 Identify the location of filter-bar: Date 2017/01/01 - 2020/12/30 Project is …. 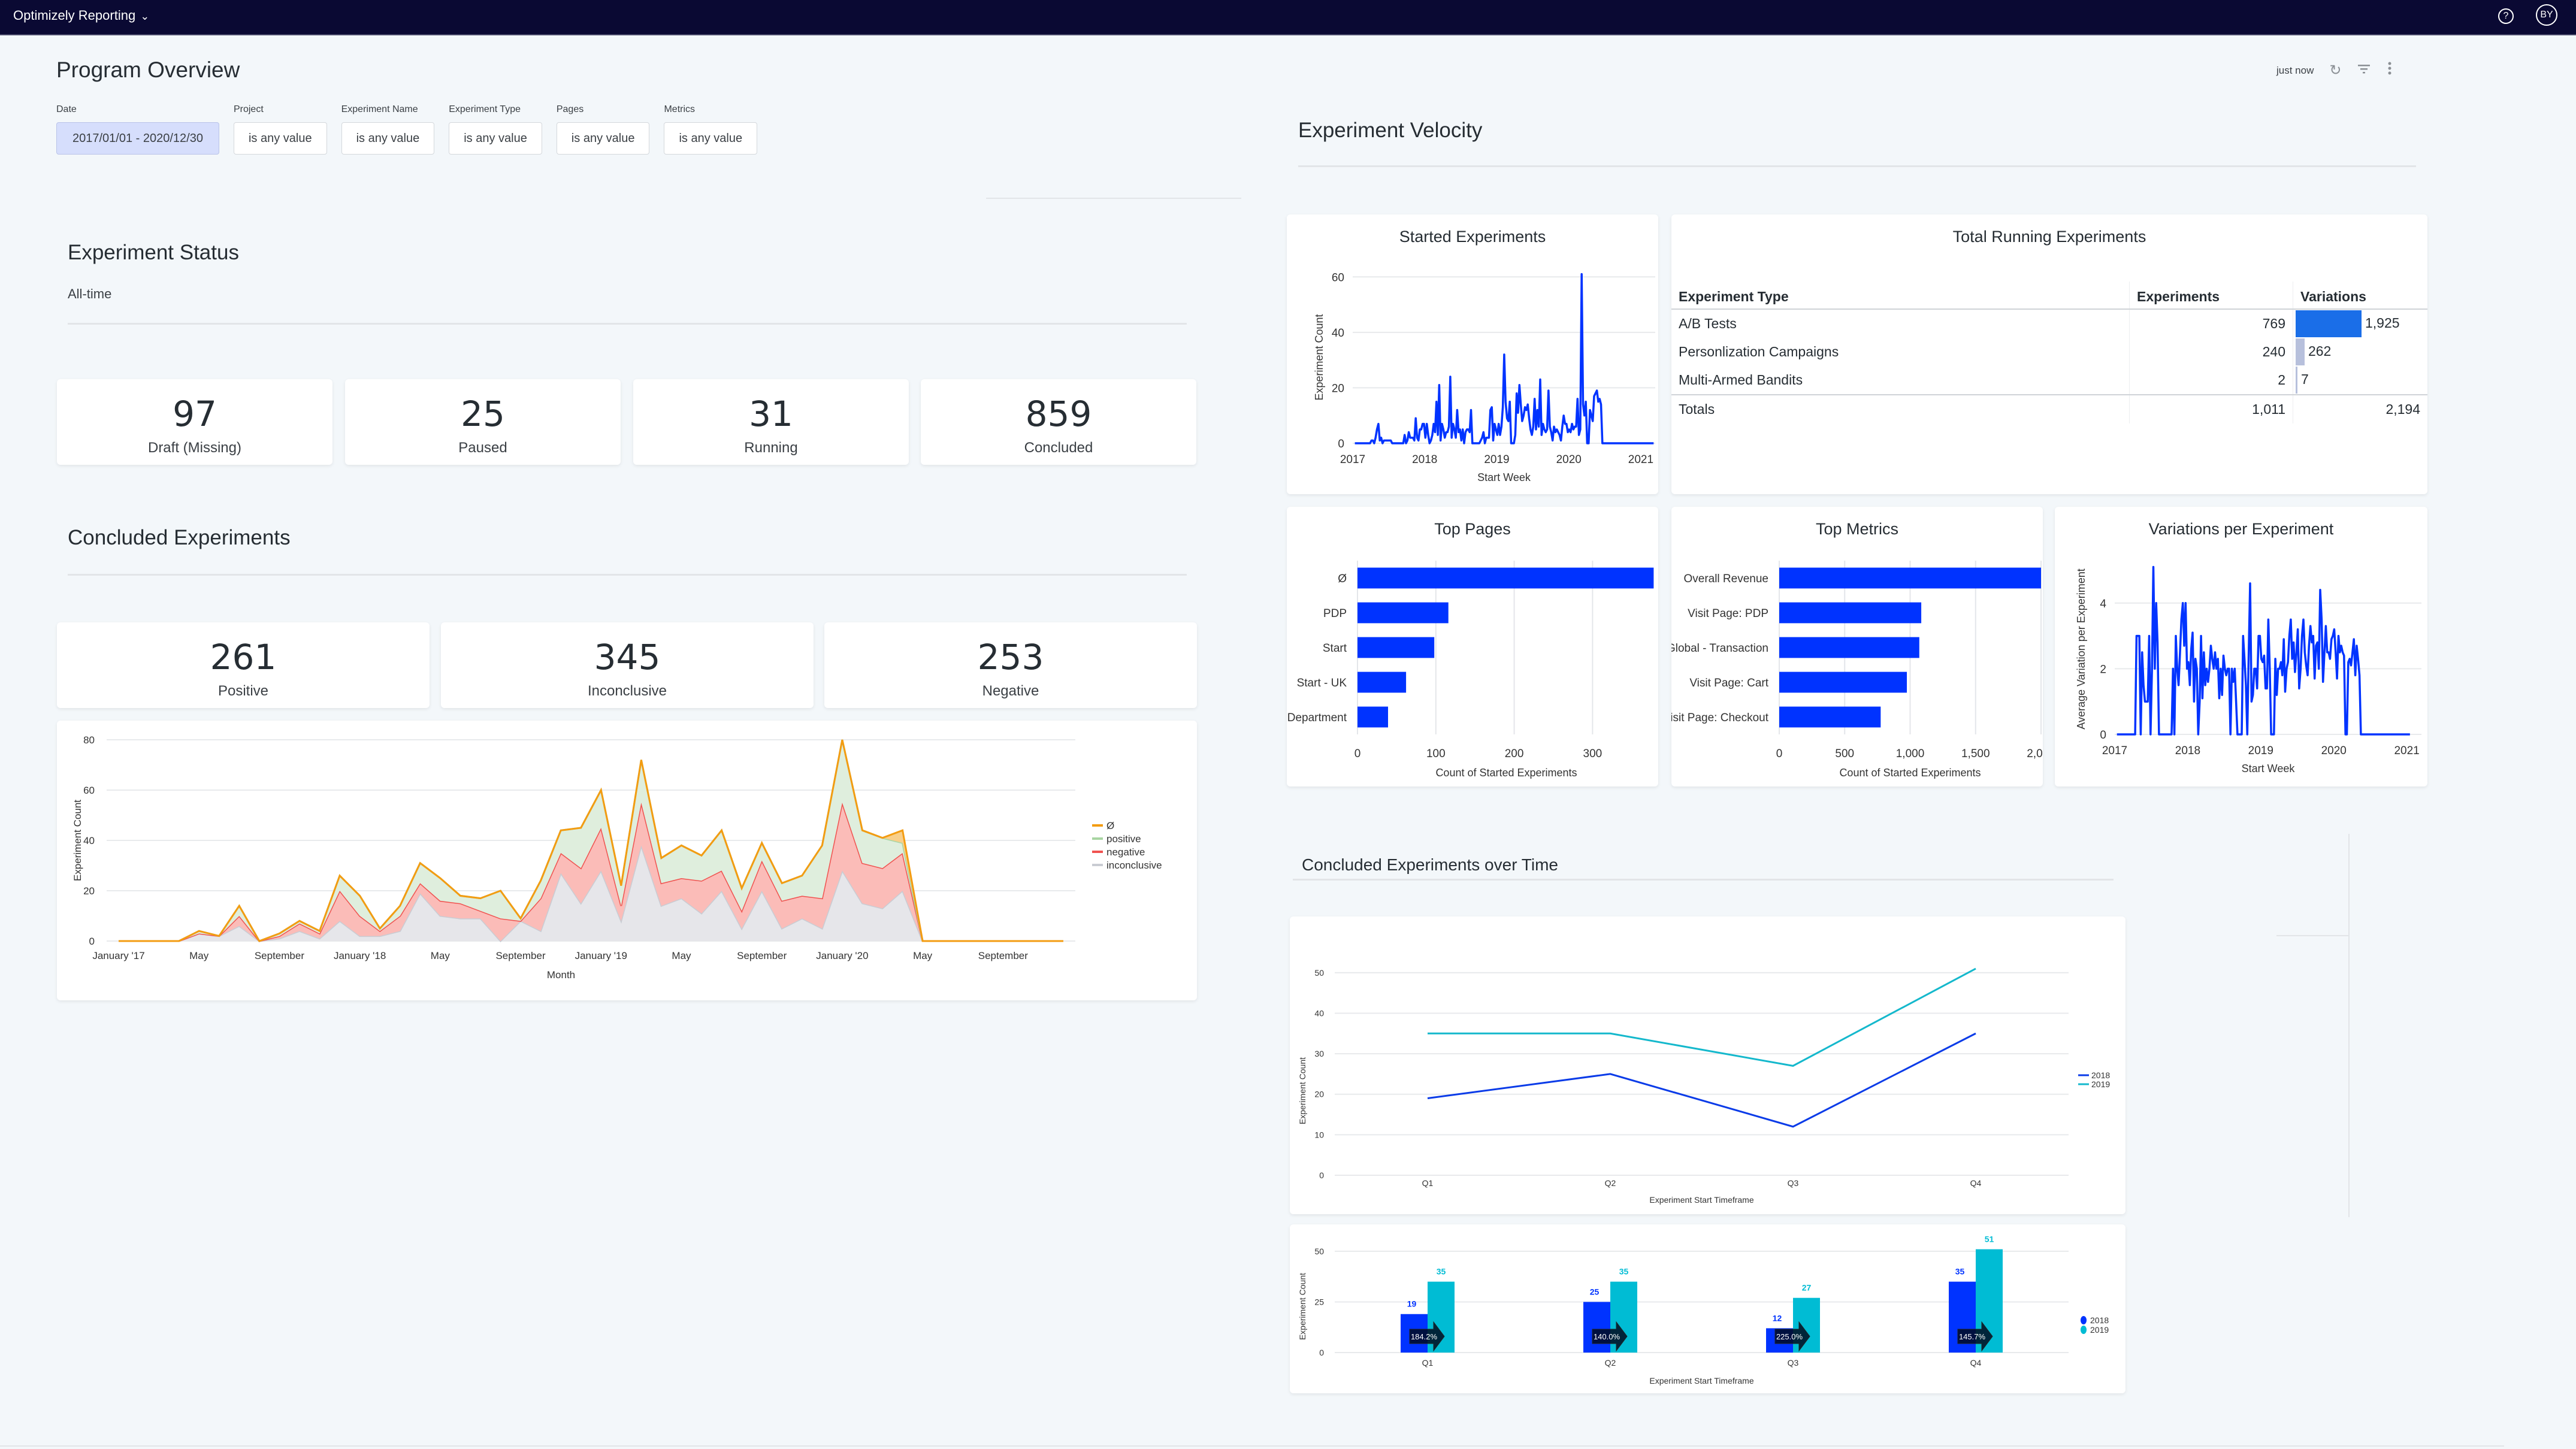
(407, 129).